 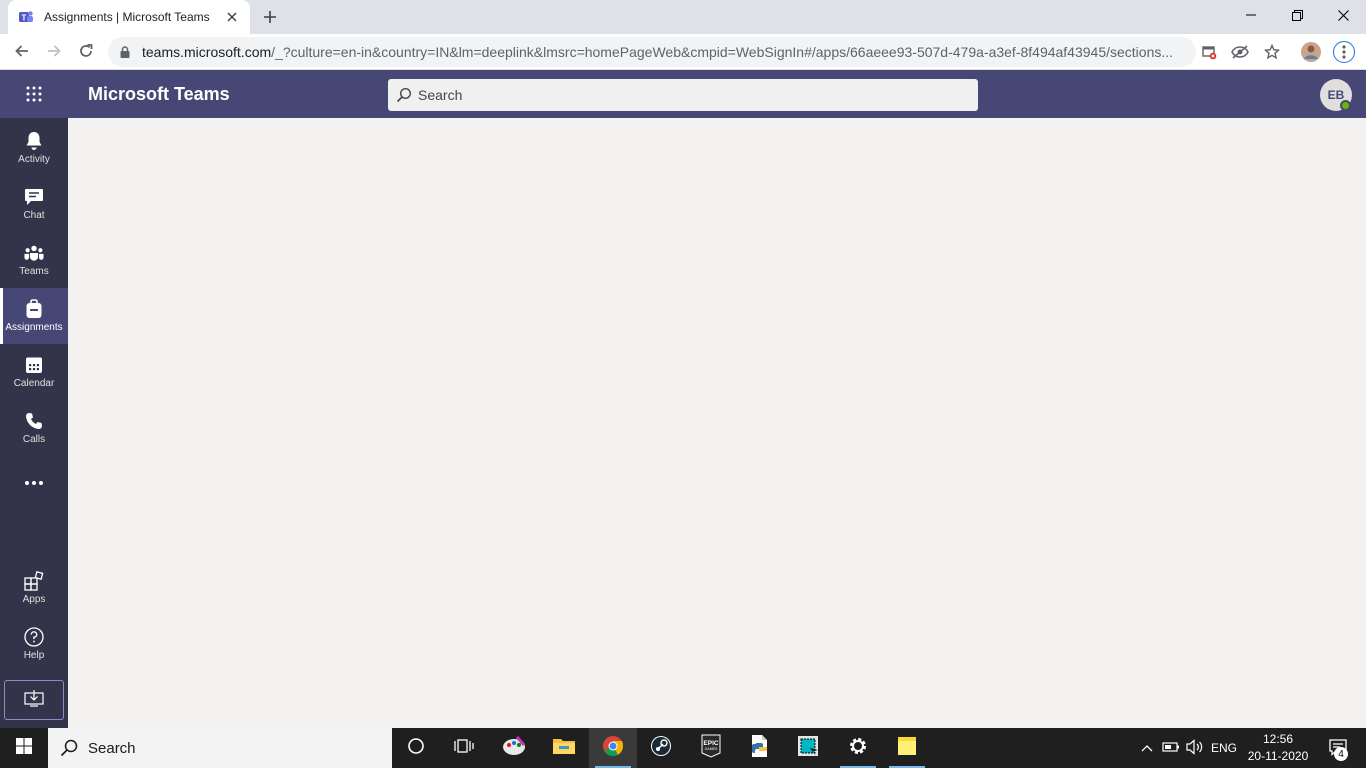 I want to click on rail-item-calendar: Calendar, so click(x=34, y=372).